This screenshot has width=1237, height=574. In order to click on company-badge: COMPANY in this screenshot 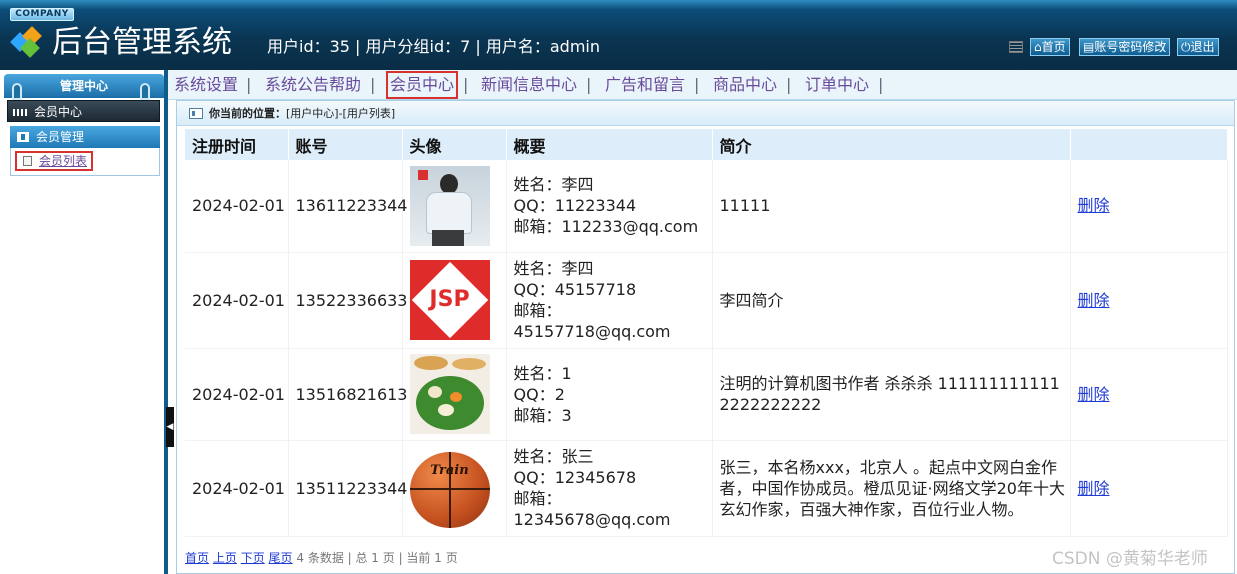, I will do `click(42, 14)`.